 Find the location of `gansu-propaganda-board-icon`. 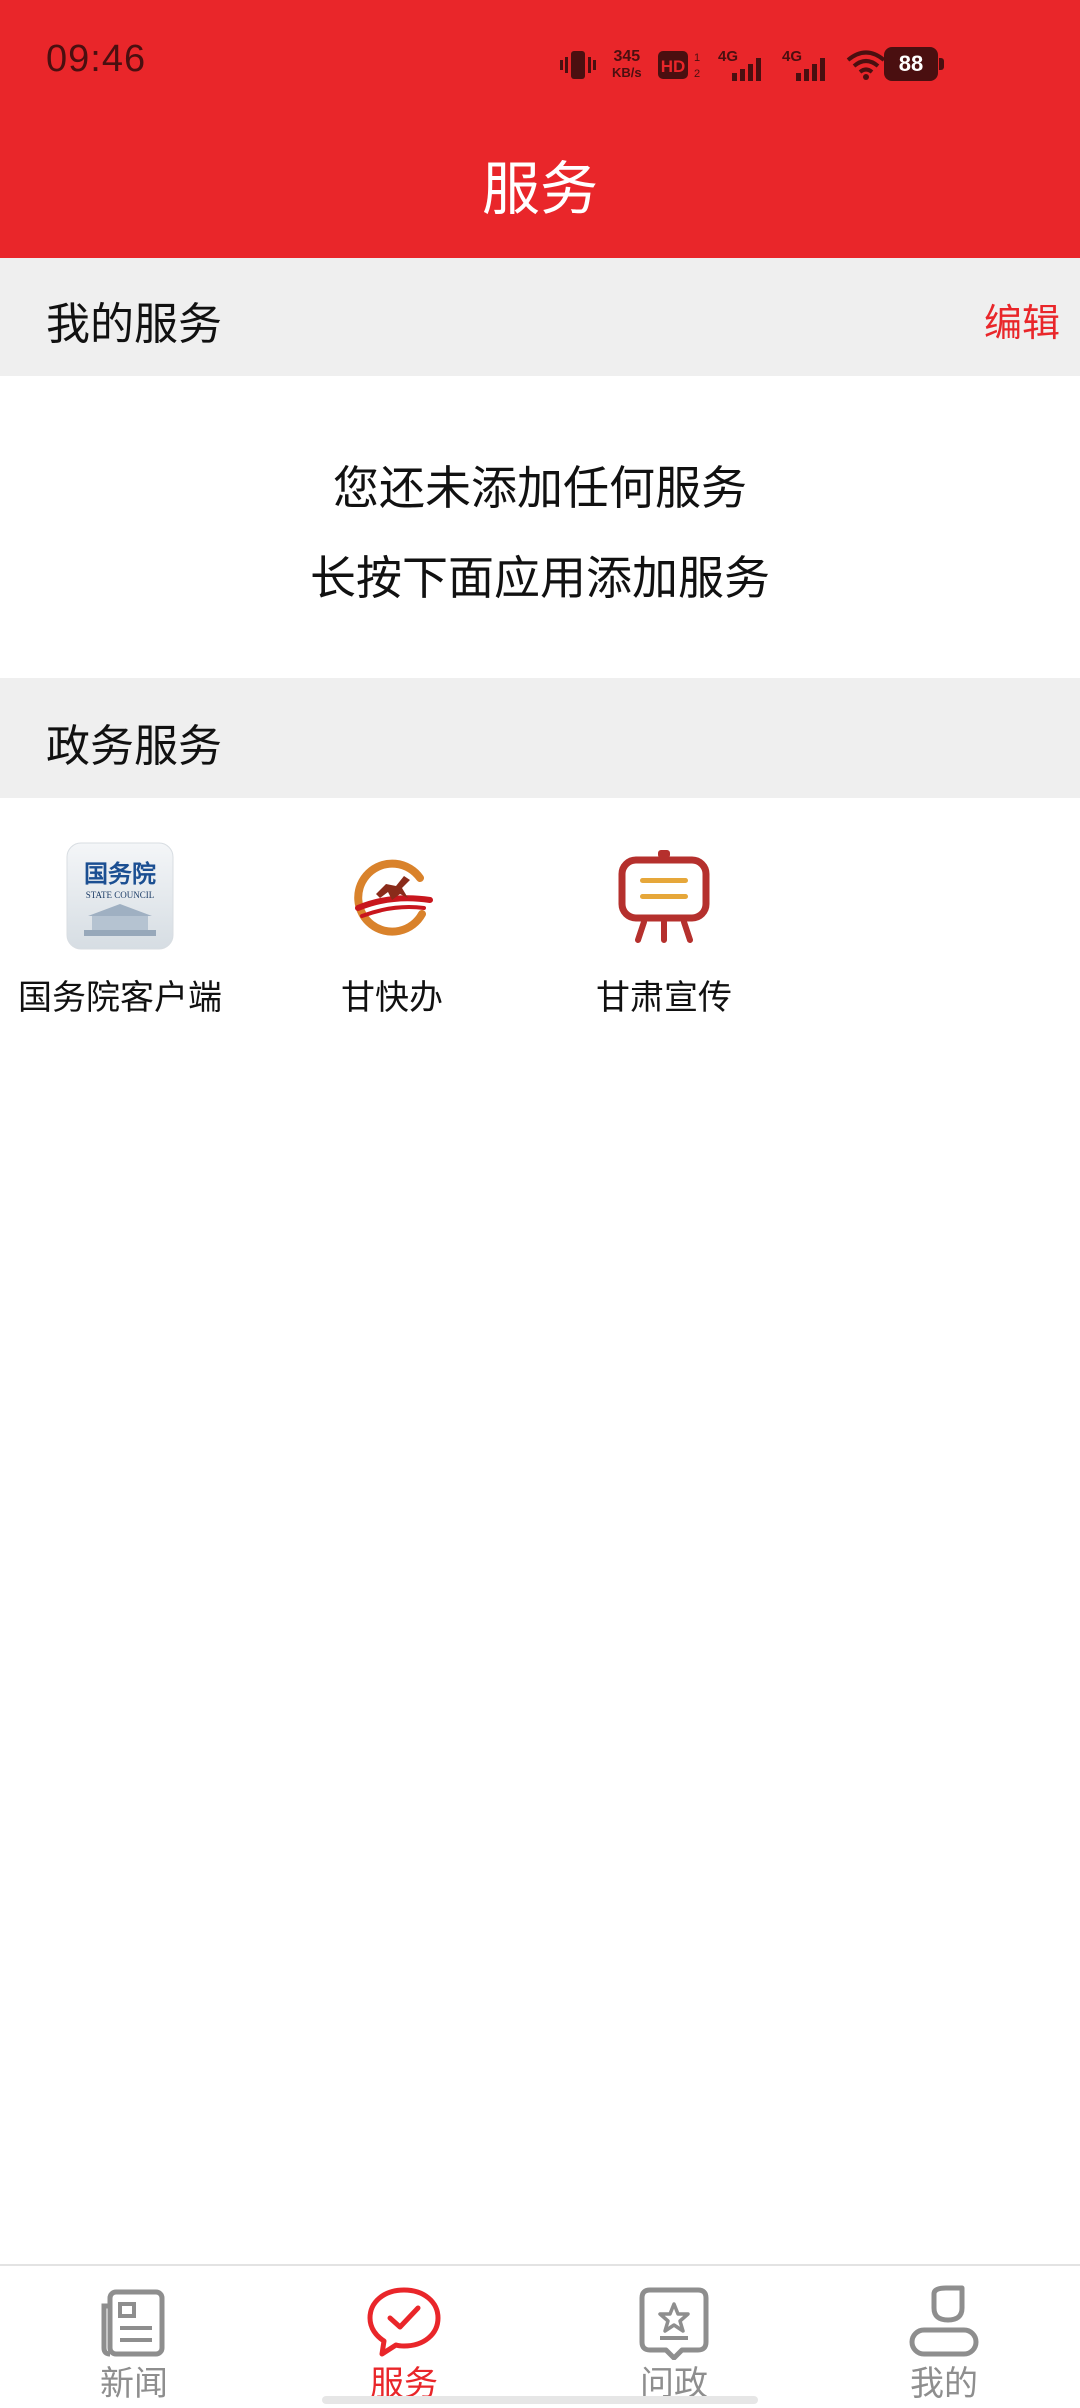

gansu-propaganda-board-icon is located at coordinates (664, 896).